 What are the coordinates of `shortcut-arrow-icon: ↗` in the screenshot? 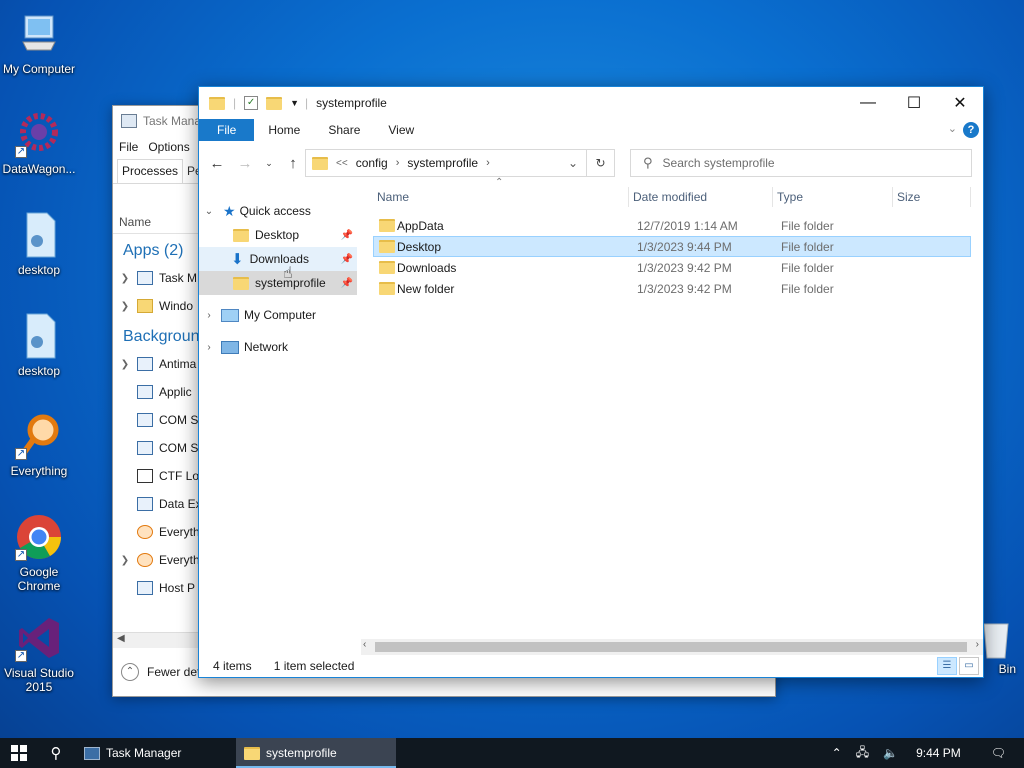 It's located at (21, 656).